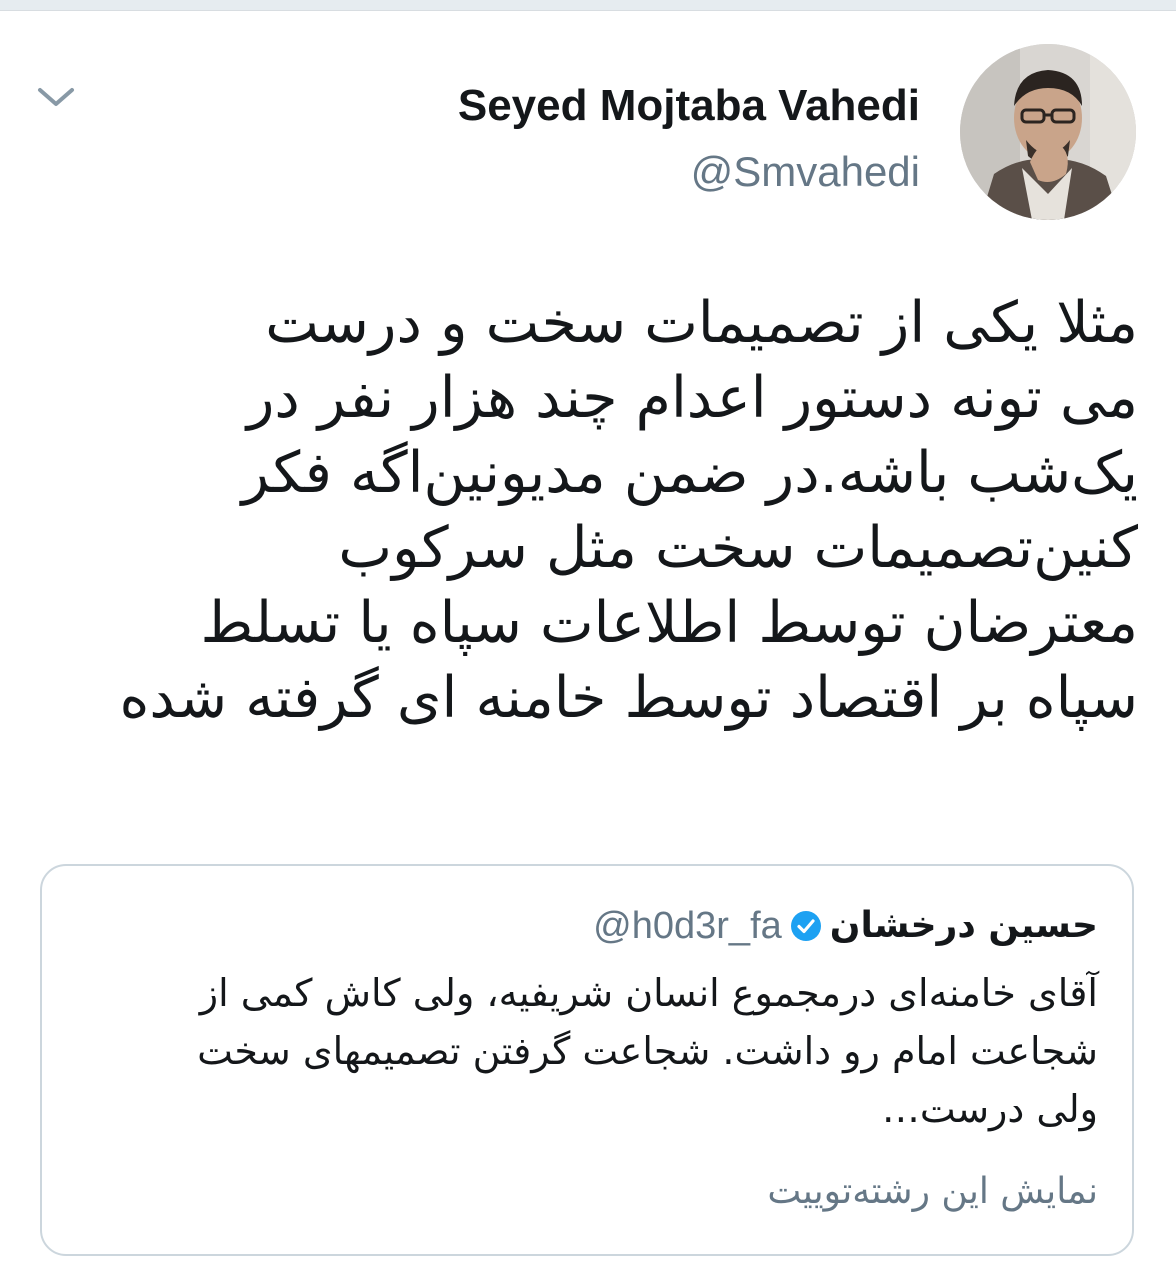  Describe the element at coordinates (805, 172) in the screenshot. I see `author-handle: @Smvahedi` at that location.